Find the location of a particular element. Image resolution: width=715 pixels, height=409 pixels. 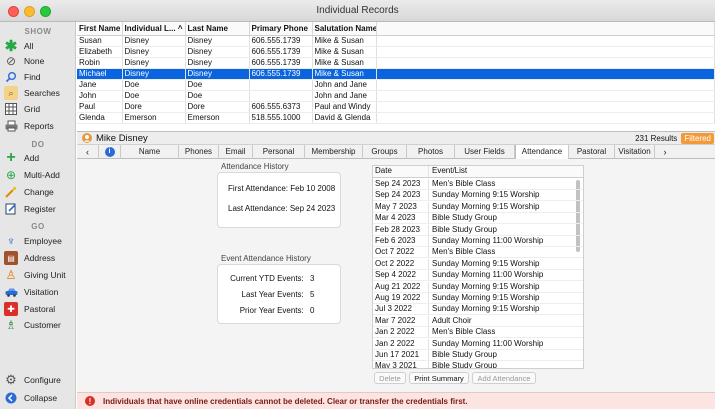

minimize-window-button is located at coordinates (29, 11).